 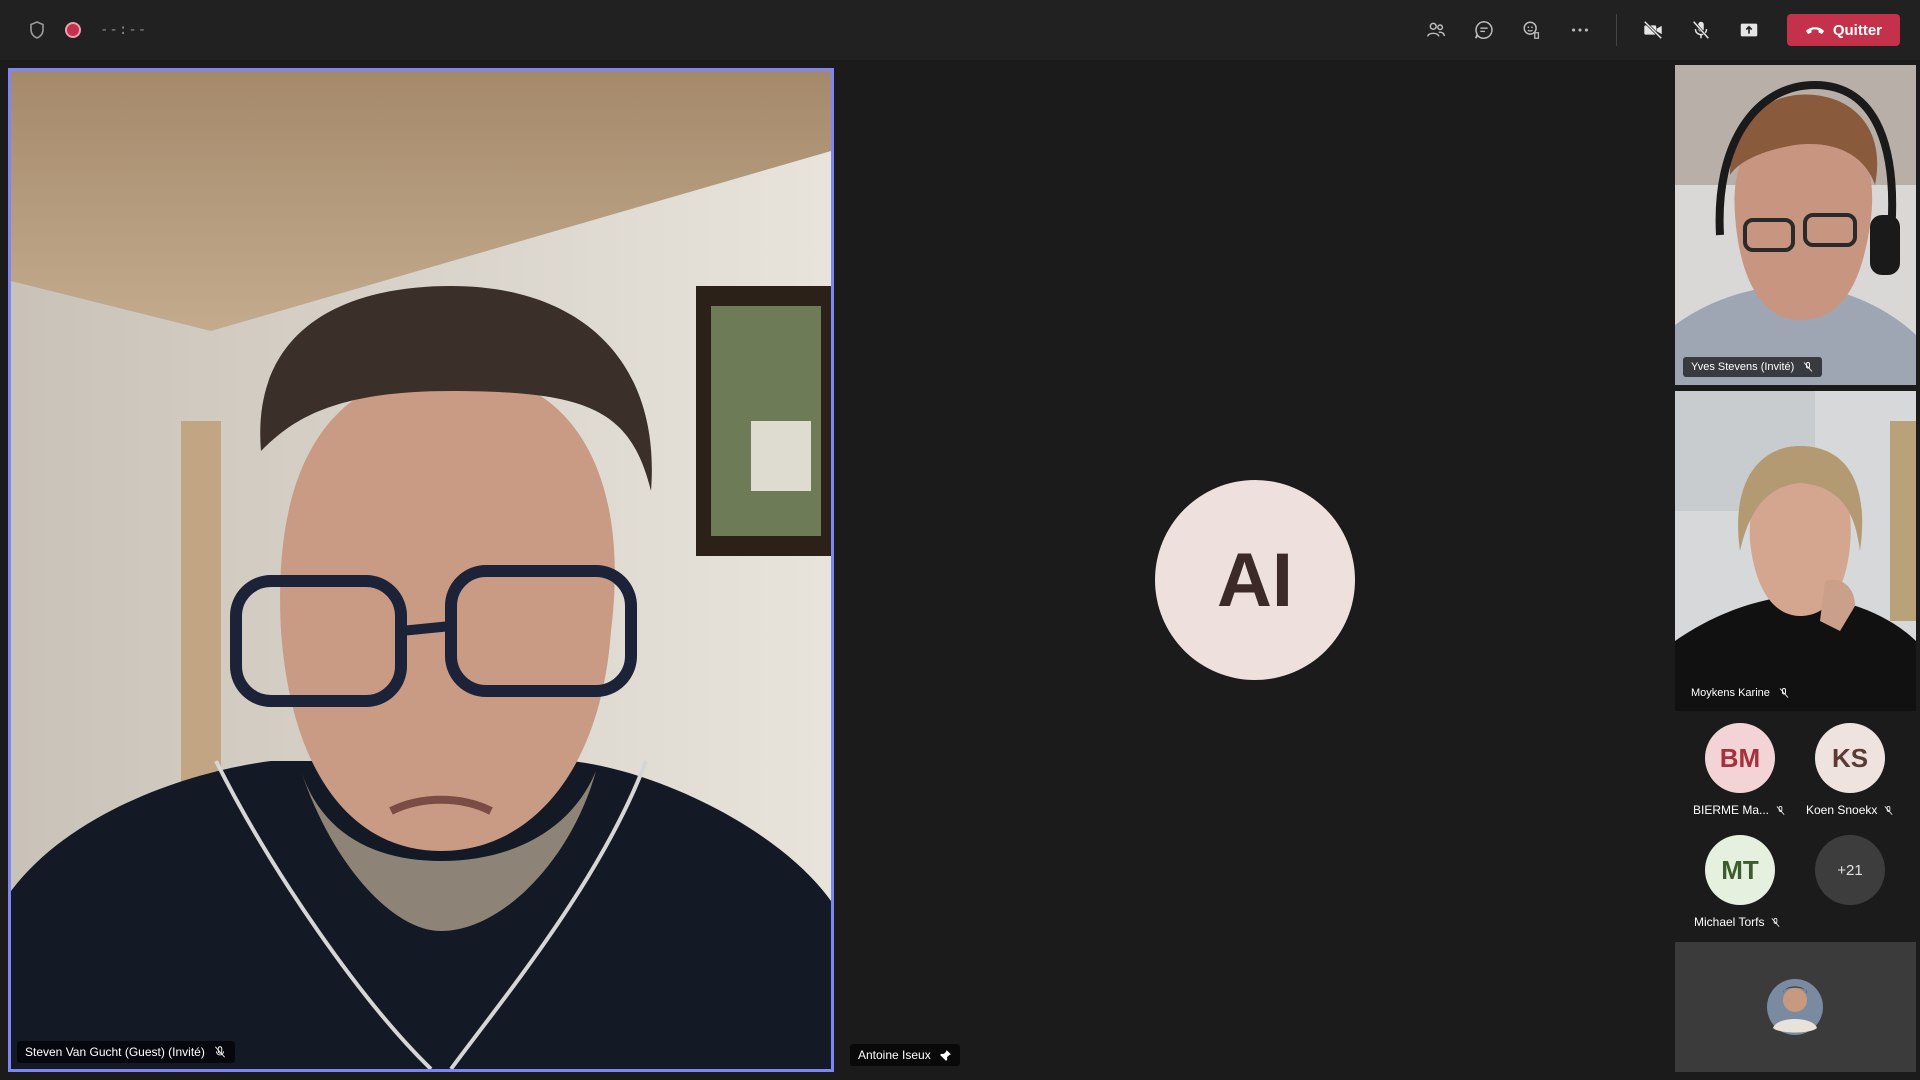 I want to click on participant-name-tag: Steven Van Gucht (Guest) (Invité), so click(x=126, y=1052).